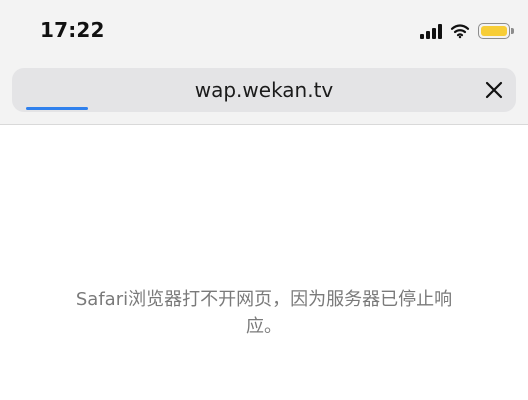  I want to click on signal-icon, so click(431, 31).